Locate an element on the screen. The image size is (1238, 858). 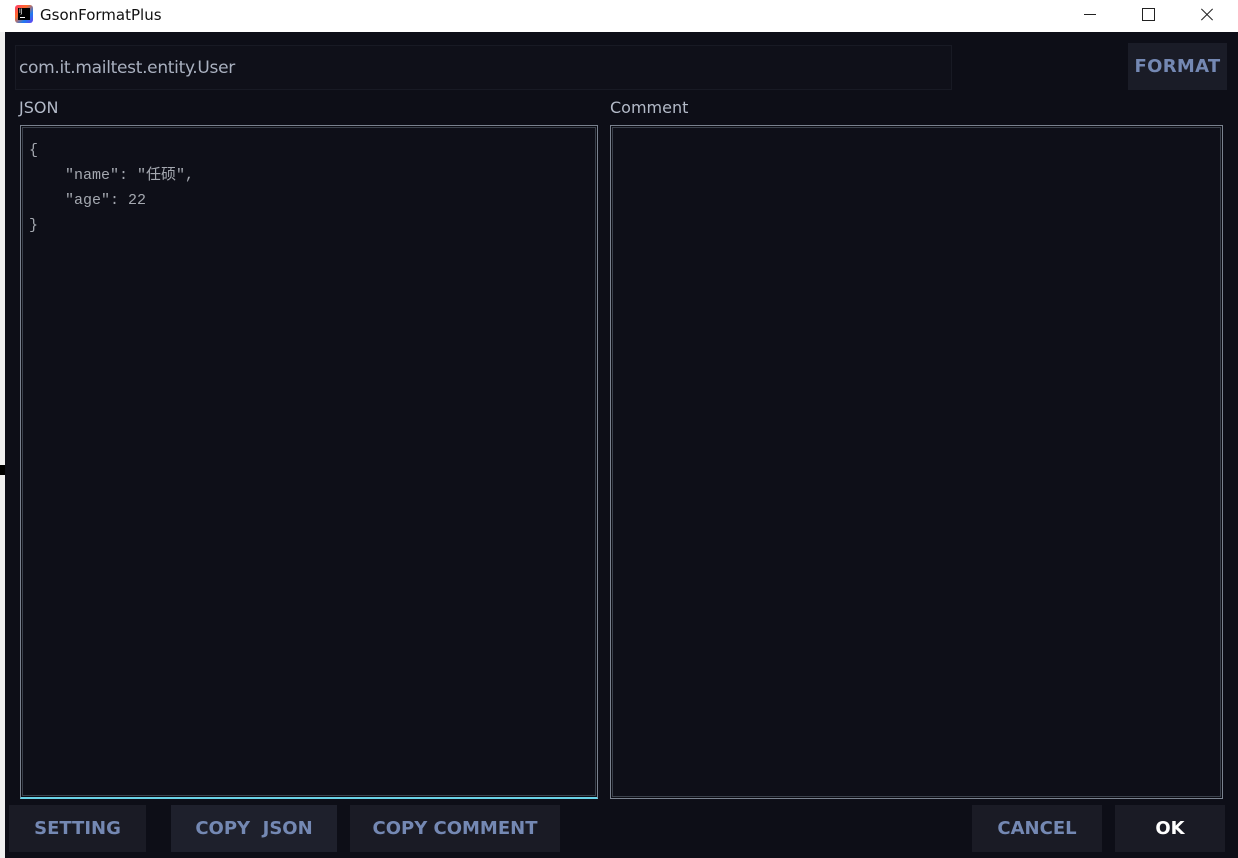
code-line: "age": 22 is located at coordinates (88, 200).